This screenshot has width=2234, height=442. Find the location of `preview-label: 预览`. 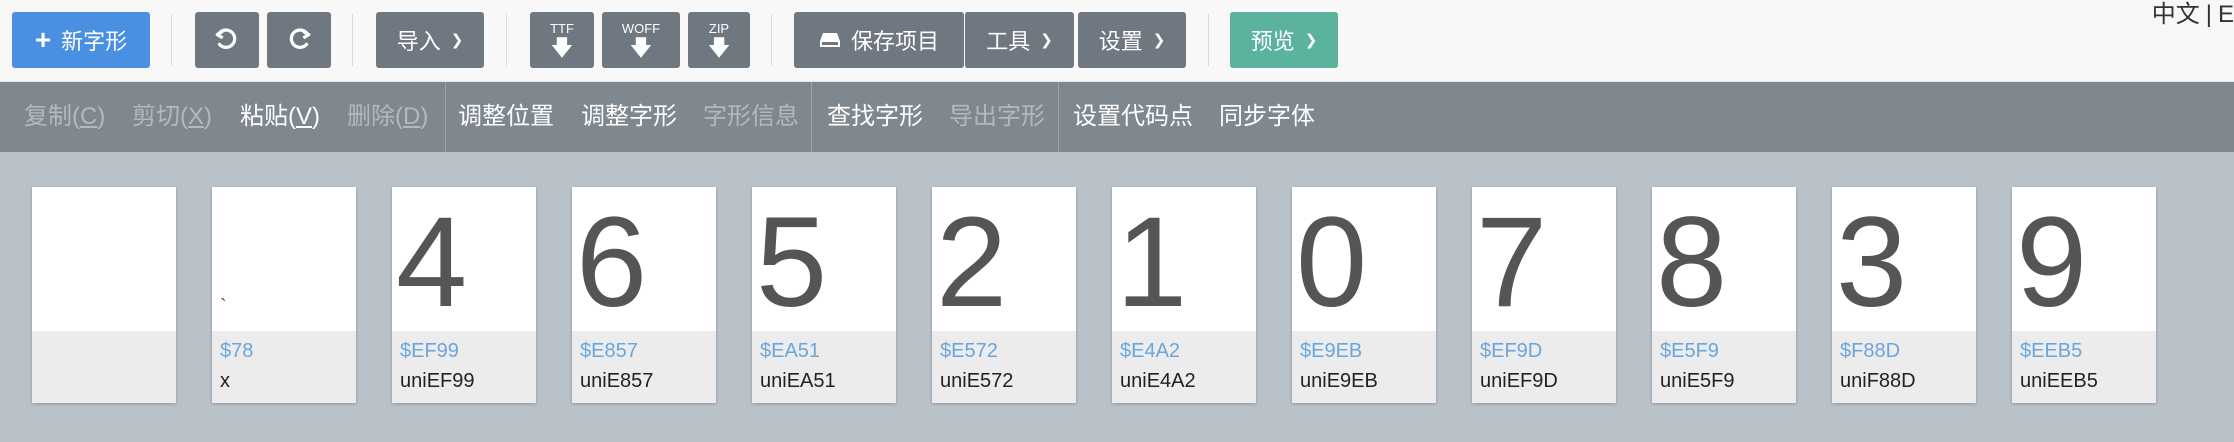

preview-label: 预览 is located at coordinates (1272, 41).